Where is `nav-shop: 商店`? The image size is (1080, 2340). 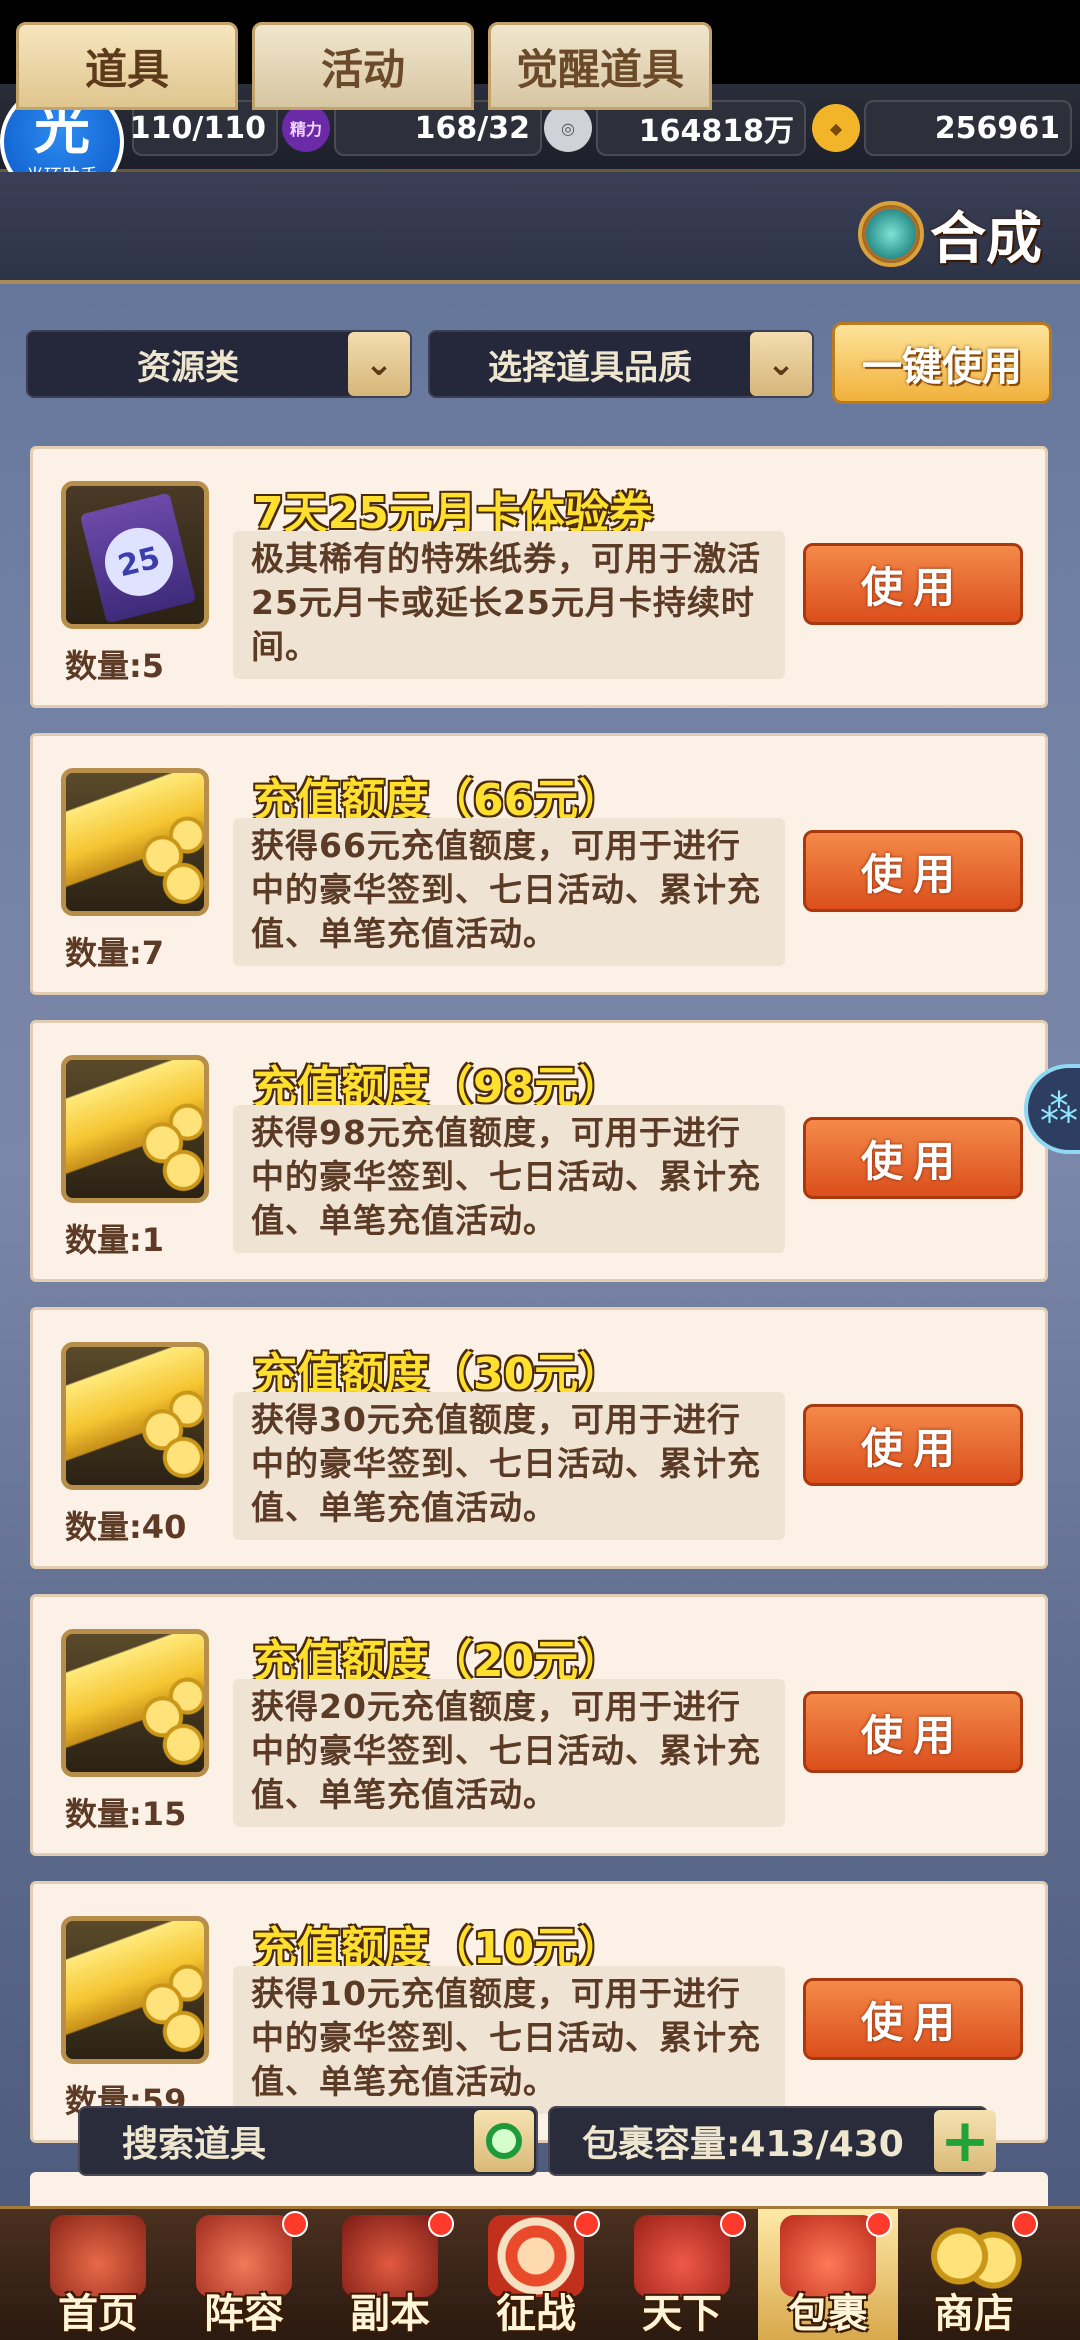 nav-shop: 商店 is located at coordinates (974, 2274).